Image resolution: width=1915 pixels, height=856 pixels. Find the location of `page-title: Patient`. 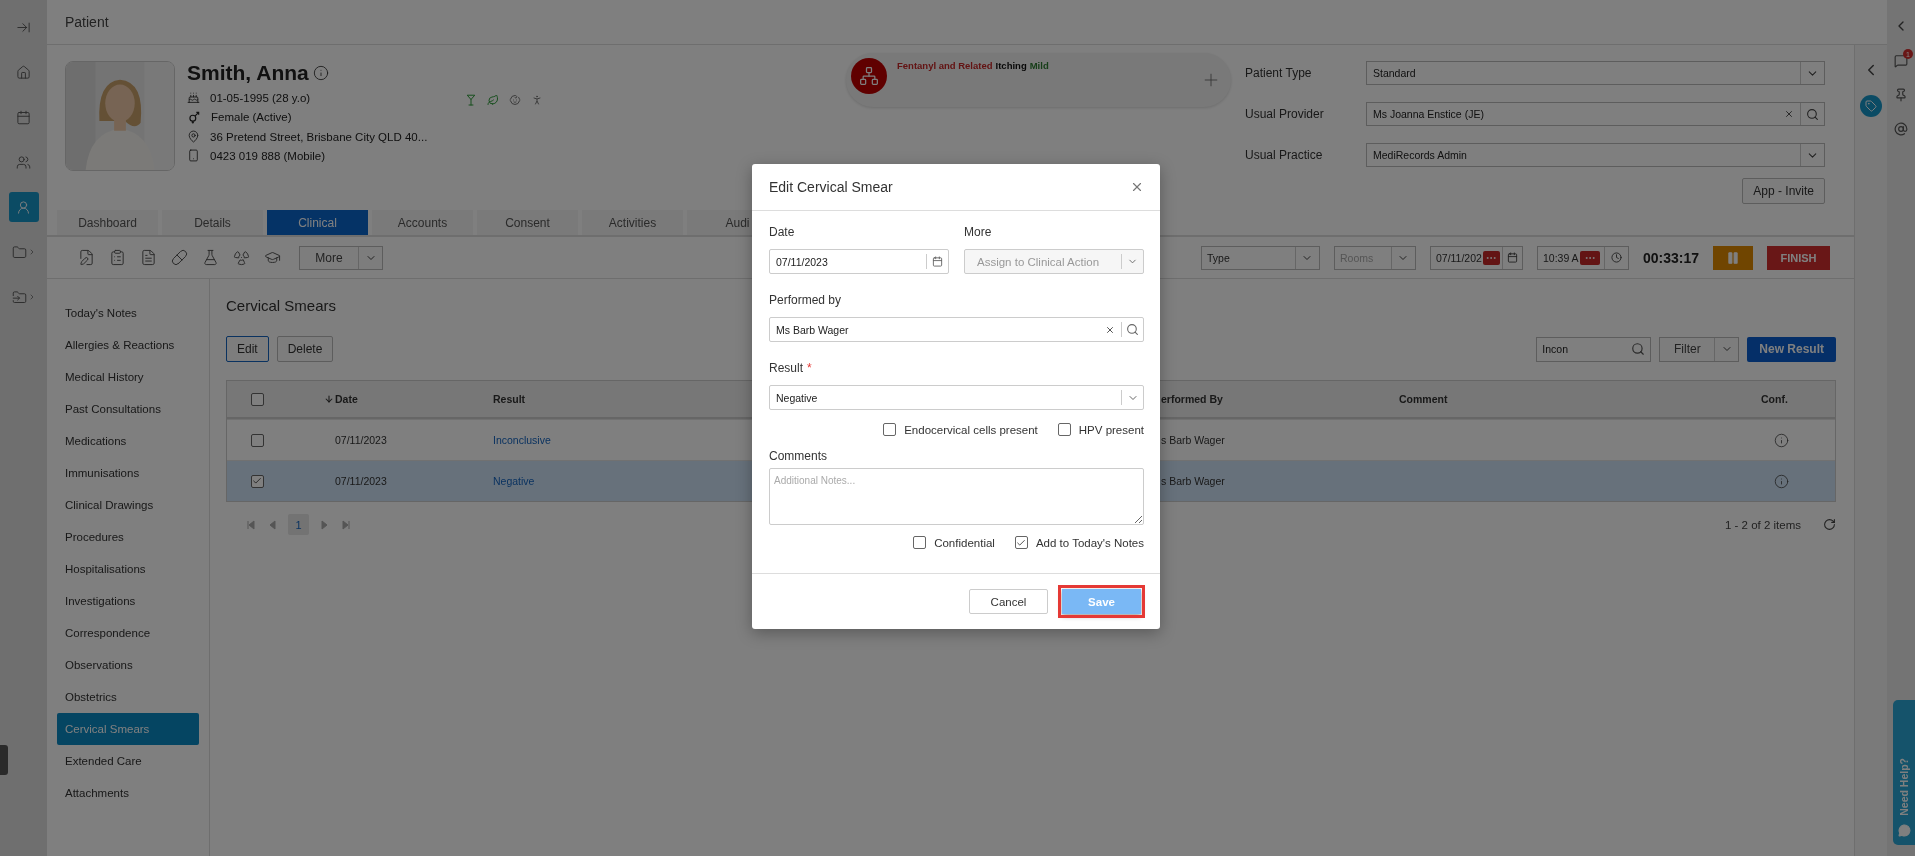

page-title: Patient is located at coordinates (87, 22).